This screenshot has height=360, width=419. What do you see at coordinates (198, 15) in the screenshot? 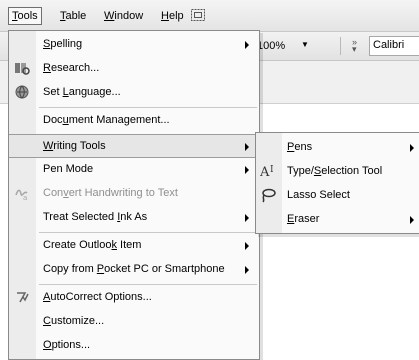
I see `restore-window-icon` at bounding box center [198, 15].